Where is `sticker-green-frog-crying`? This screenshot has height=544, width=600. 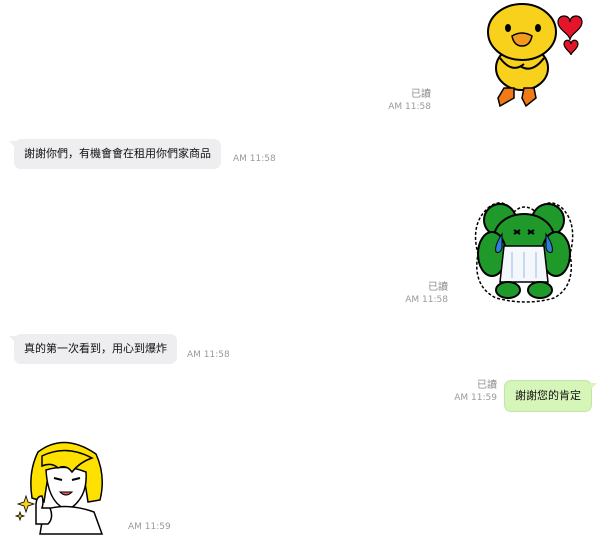 sticker-green-frog-crying is located at coordinates (524, 250).